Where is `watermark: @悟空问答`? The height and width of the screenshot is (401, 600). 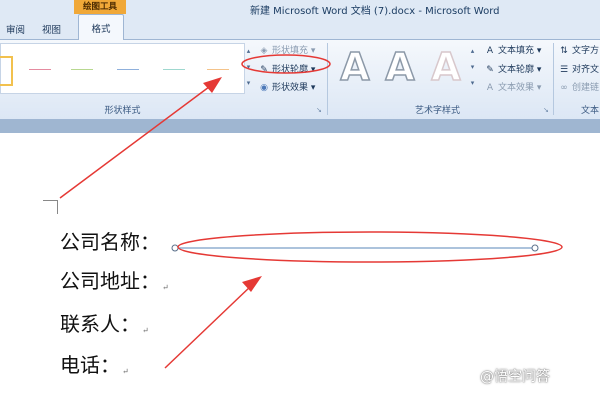
watermark: @悟空问答 is located at coordinates (515, 377).